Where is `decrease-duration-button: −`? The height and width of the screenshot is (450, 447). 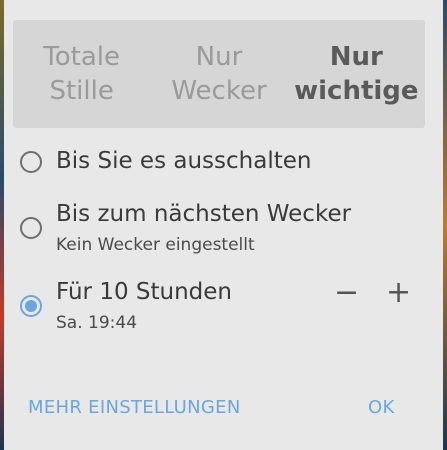 decrease-duration-button: − is located at coordinates (346, 293).